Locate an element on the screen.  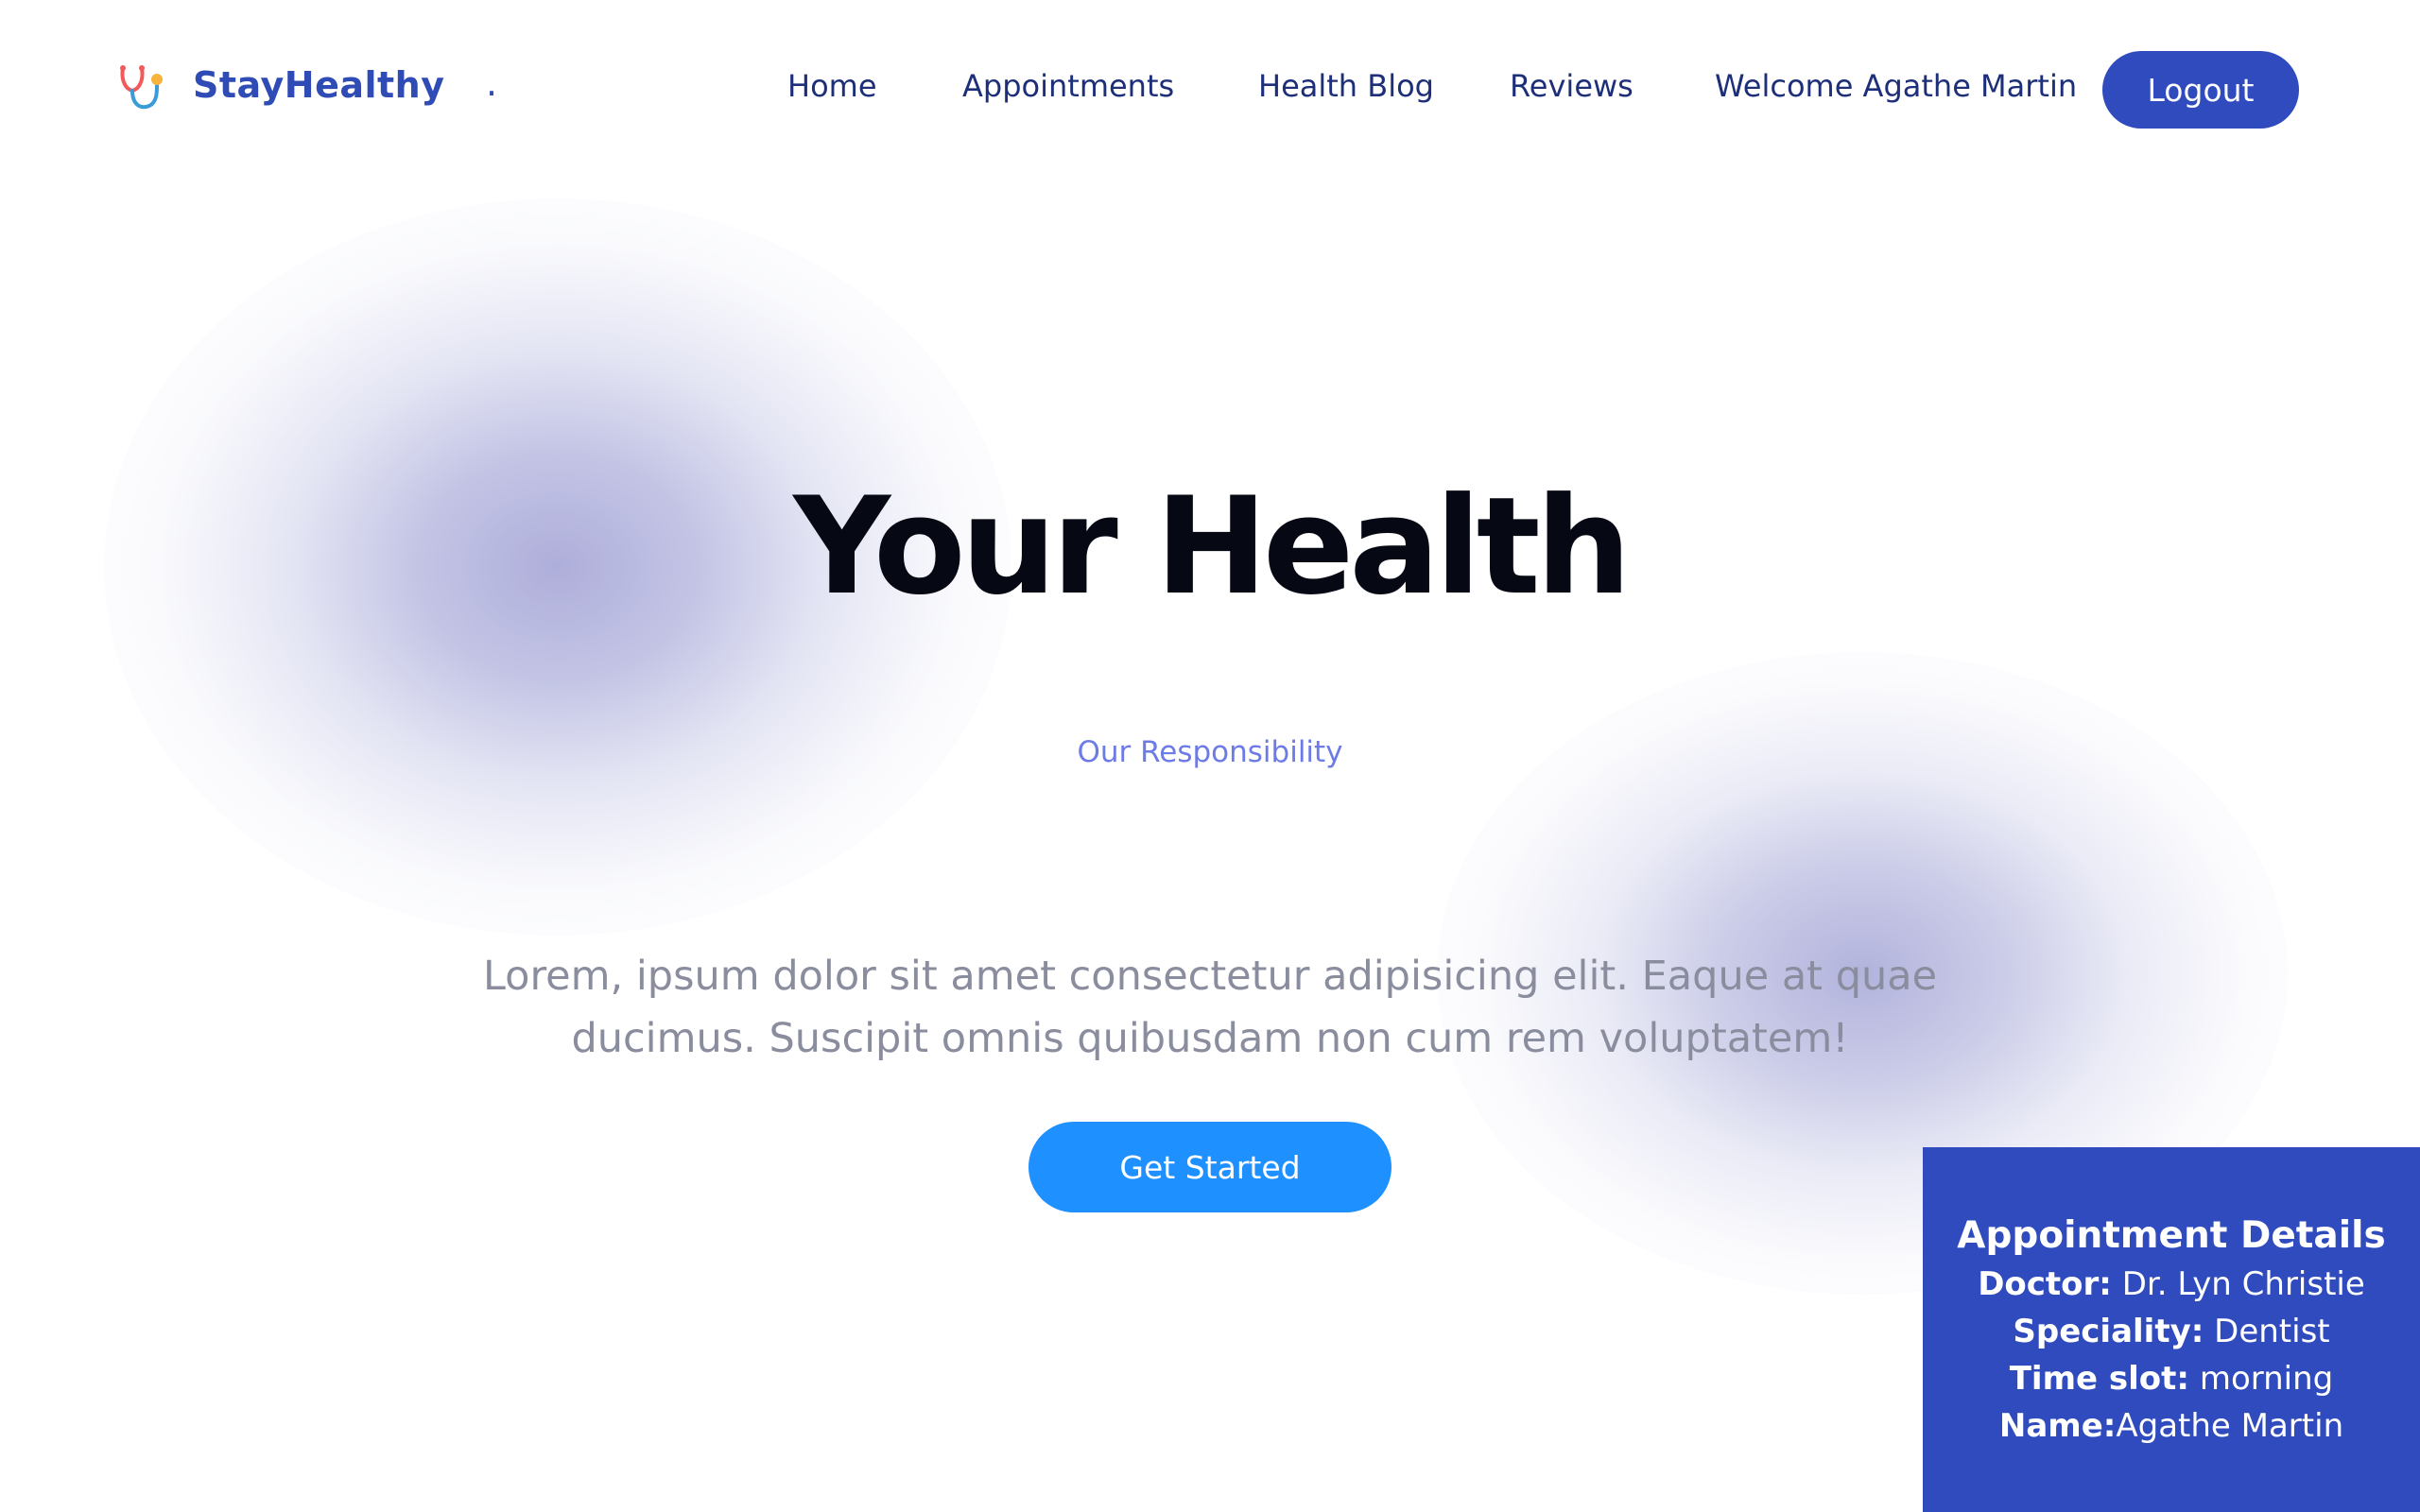
doctor-label: Doctor: is located at coordinates (2045, 1284).